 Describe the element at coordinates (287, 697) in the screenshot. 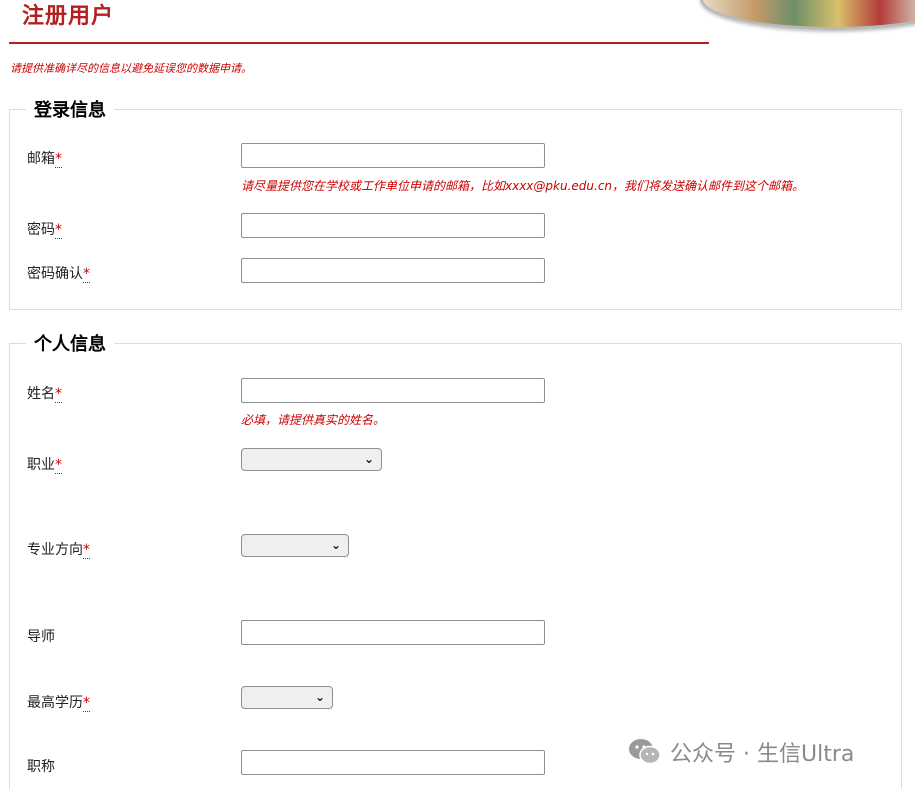

I see `education-select: ⌄` at that location.